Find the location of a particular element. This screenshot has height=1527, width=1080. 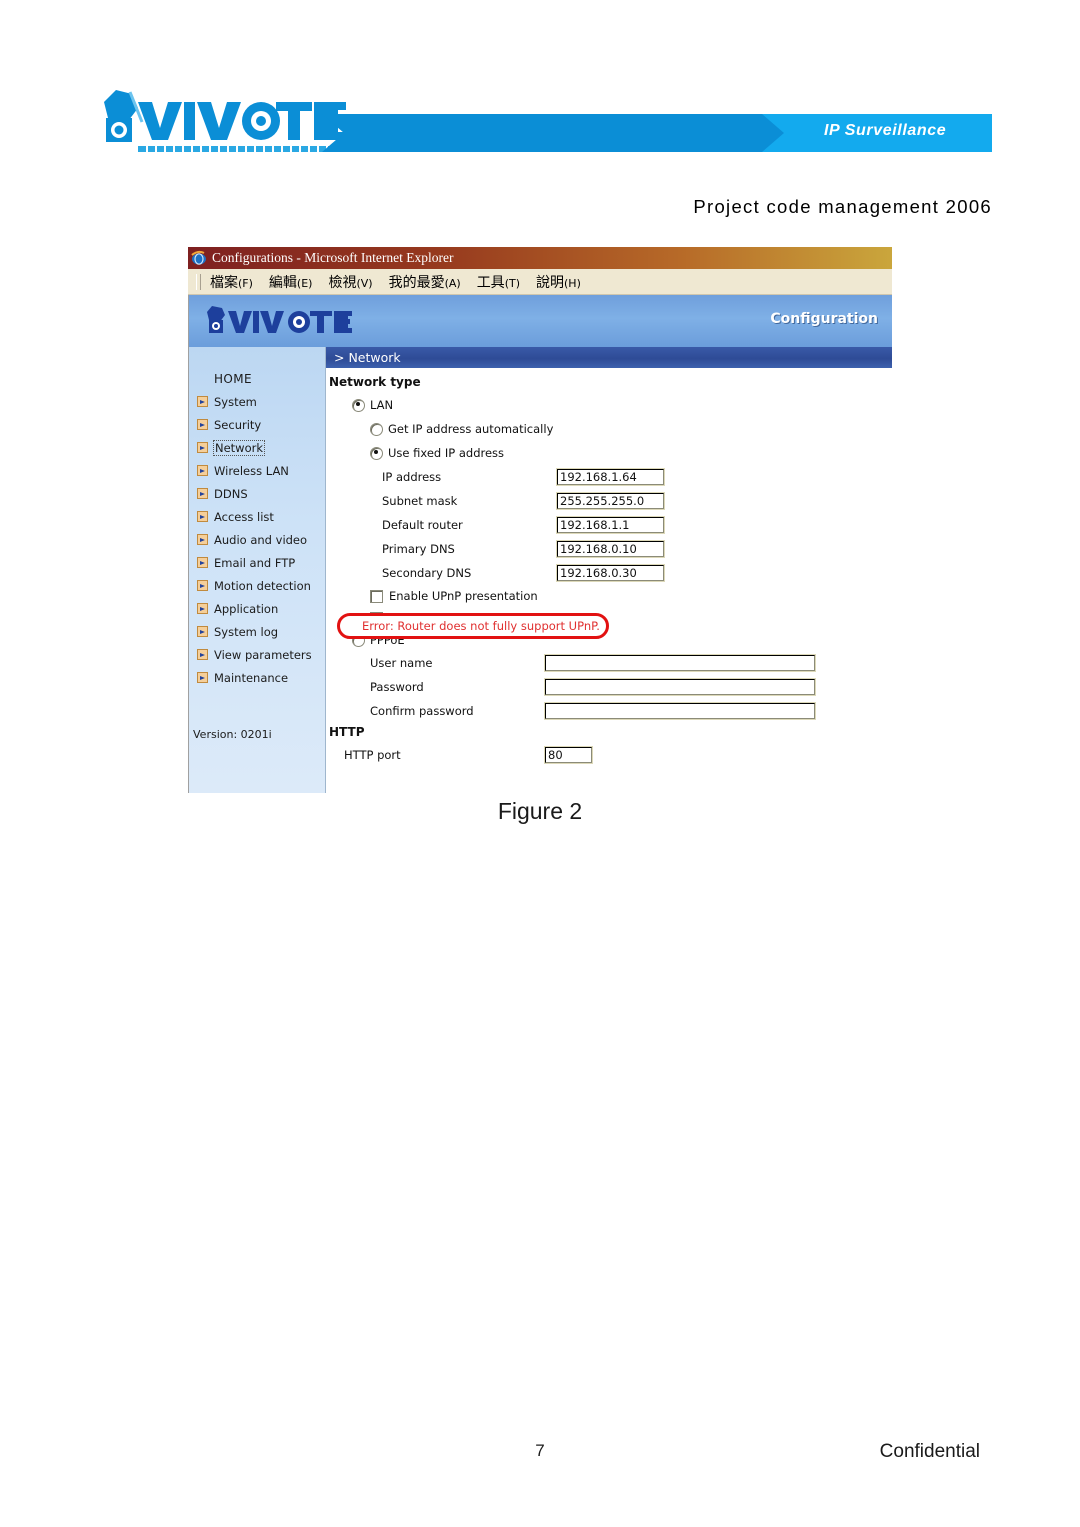

menu-mnemonic: (H) is located at coordinates (572, 283).